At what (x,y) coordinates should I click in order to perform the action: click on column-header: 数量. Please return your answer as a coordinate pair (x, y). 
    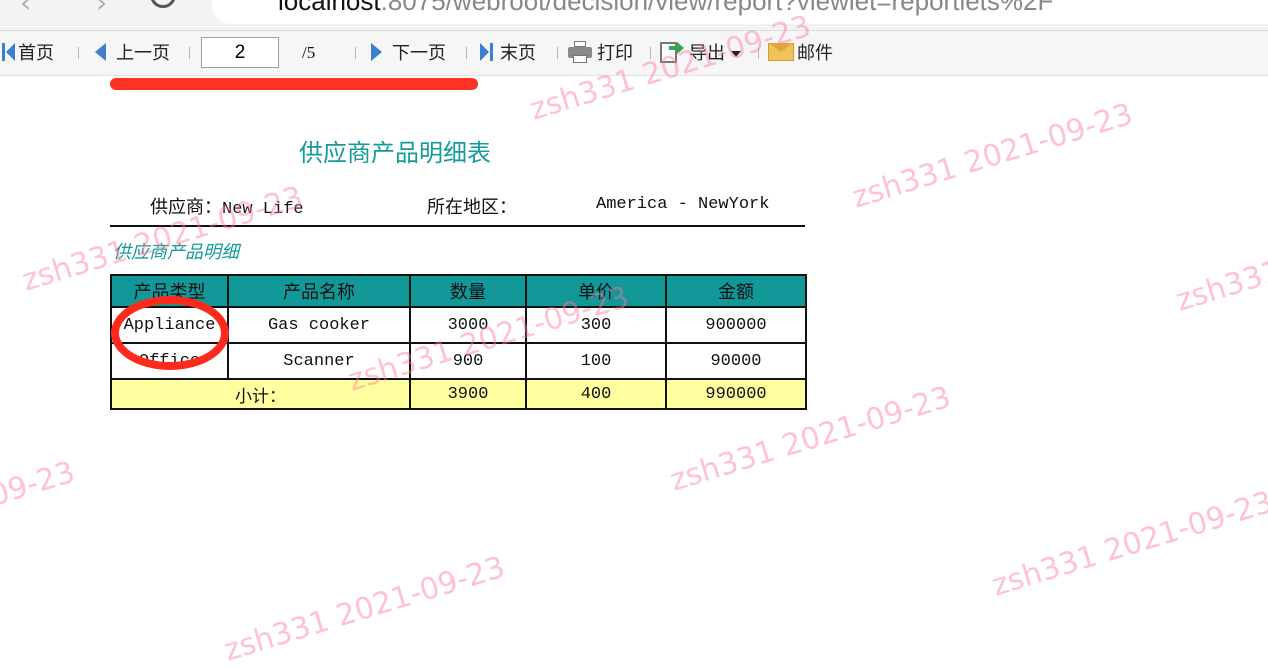
    Looking at the image, I should click on (468, 291).